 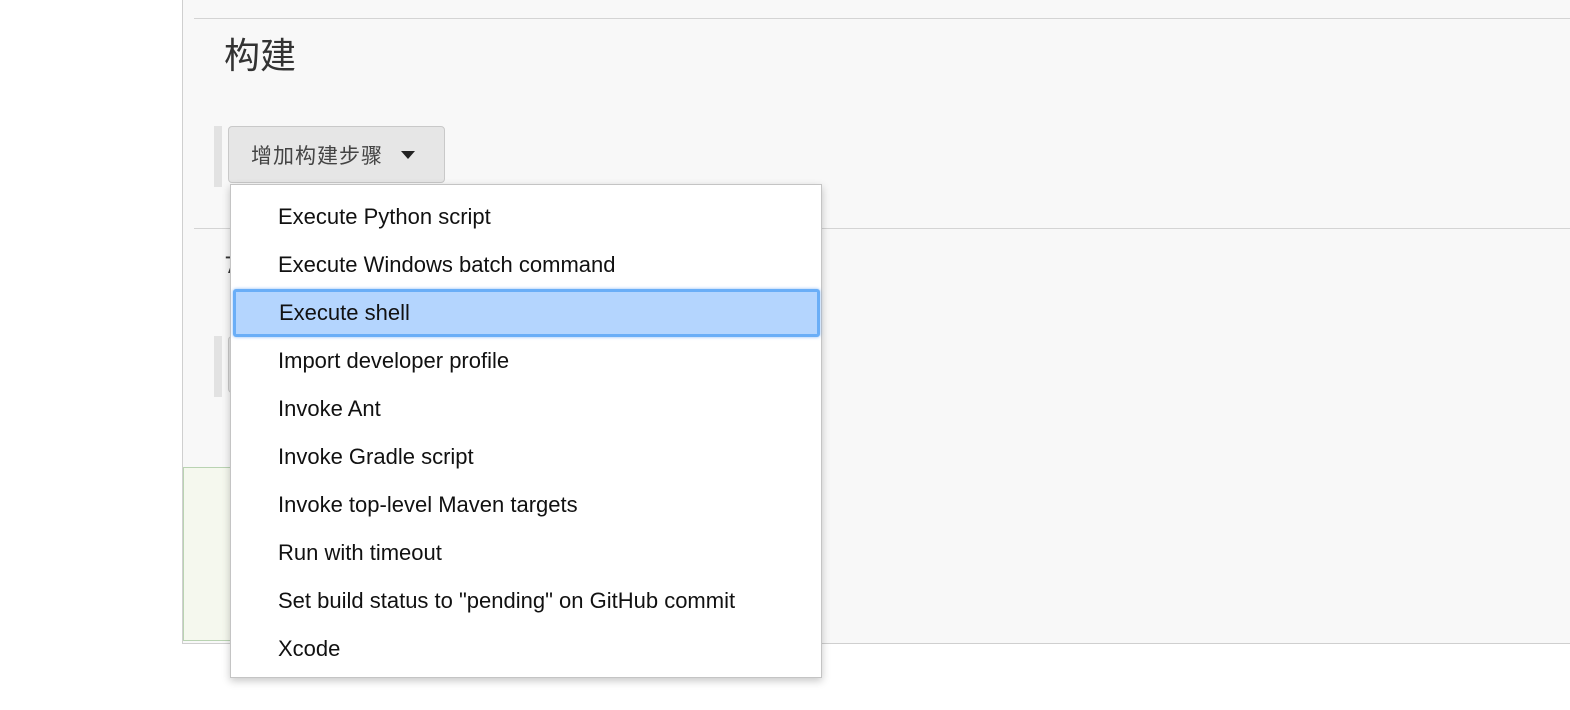 I want to click on menu-item-execute-shell: Execute shell, so click(x=526, y=313).